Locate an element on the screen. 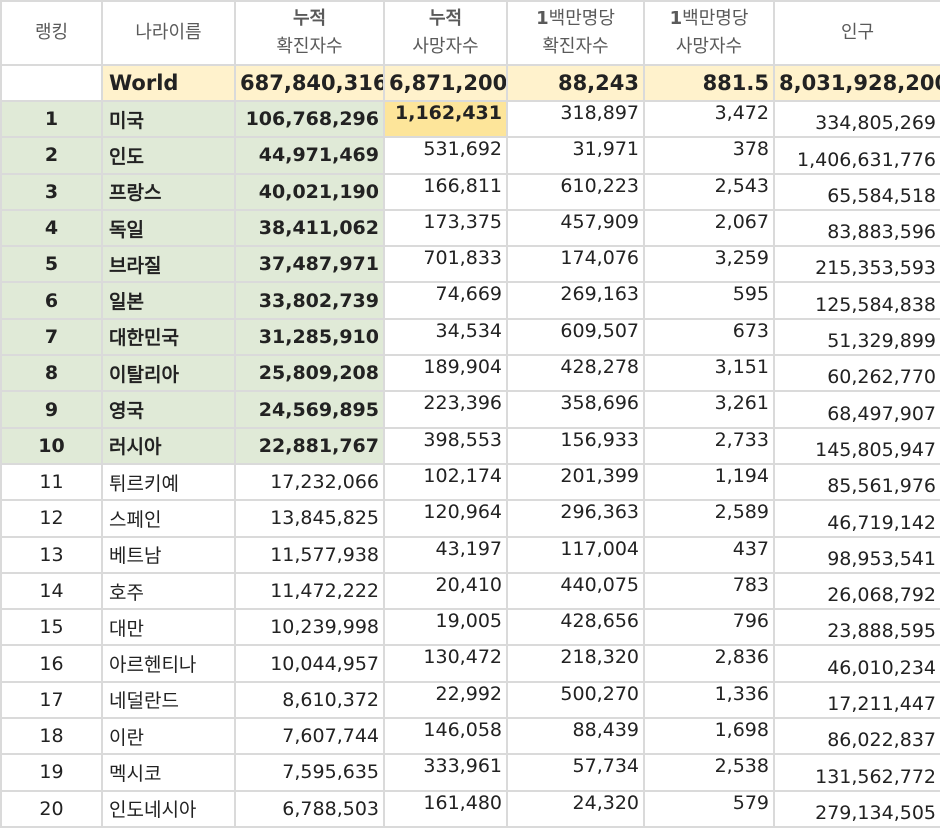 This screenshot has height=828, width=940. deaths-per-million: 3,261 is located at coordinates (709, 409).